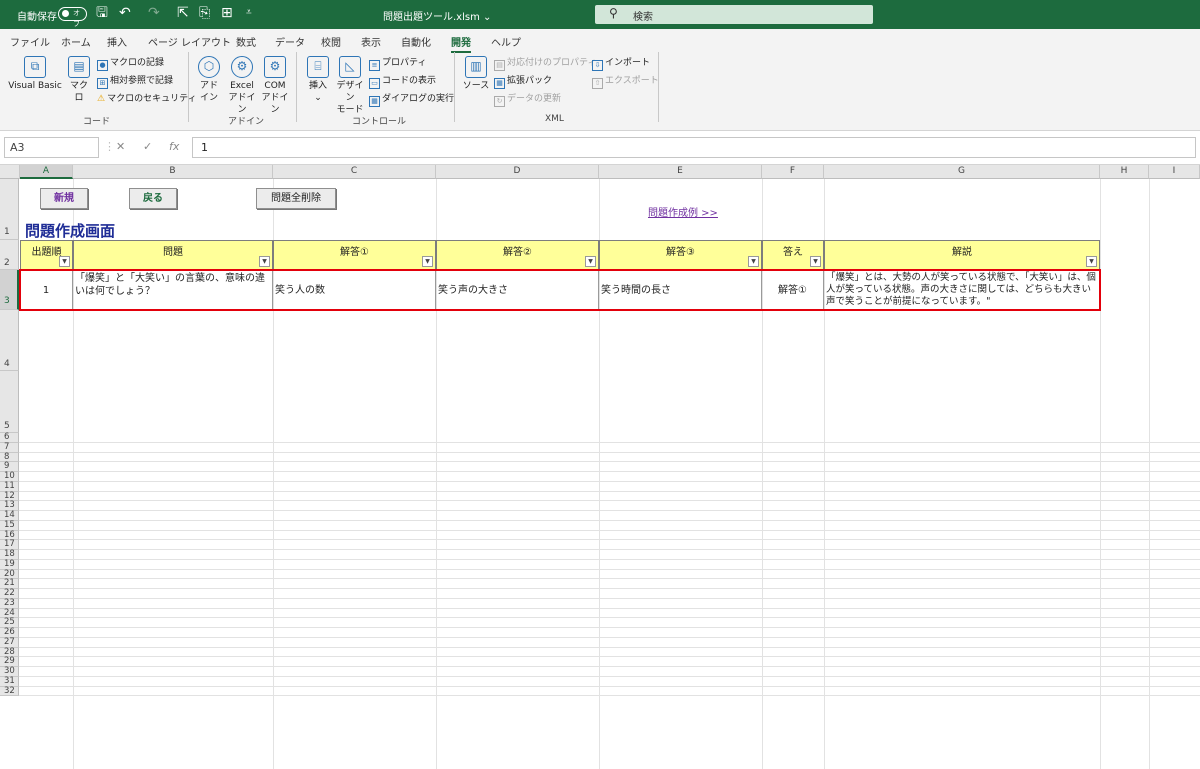 Image resolution: width=1200 pixels, height=769 pixels. Describe the element at coordinates (9, 340) in the screenshot. I see `row-header: 4` at that location.